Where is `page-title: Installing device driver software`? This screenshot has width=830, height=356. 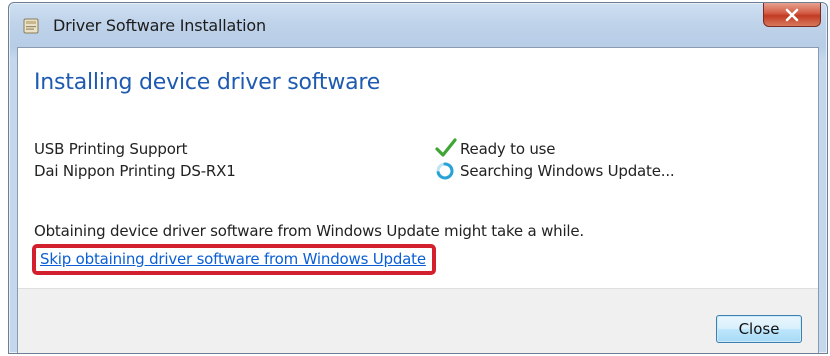 page-title: Installing device driver software is located at coordinates (207, 82).